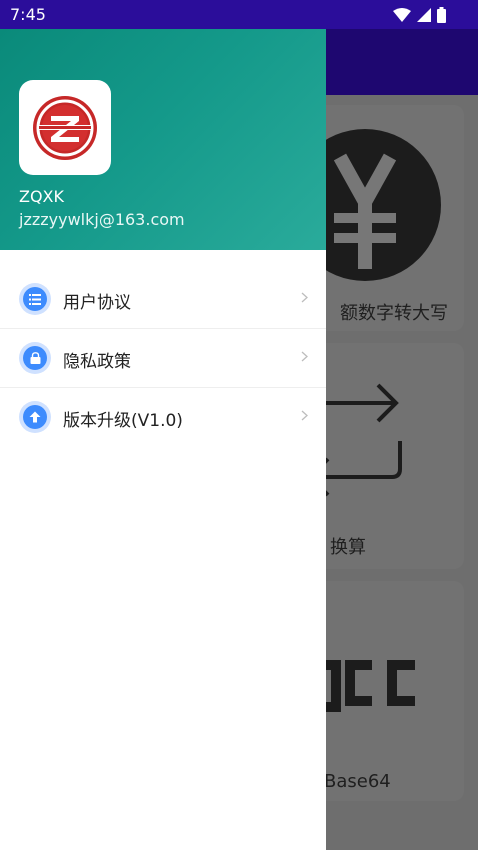 Image resolution: width=478 pixels, height=850 pixels. What do you see at coordinates (97, 303) in the screenshot?
I see `menu-item-label: 用户协议` at bounding box center [97, 303].